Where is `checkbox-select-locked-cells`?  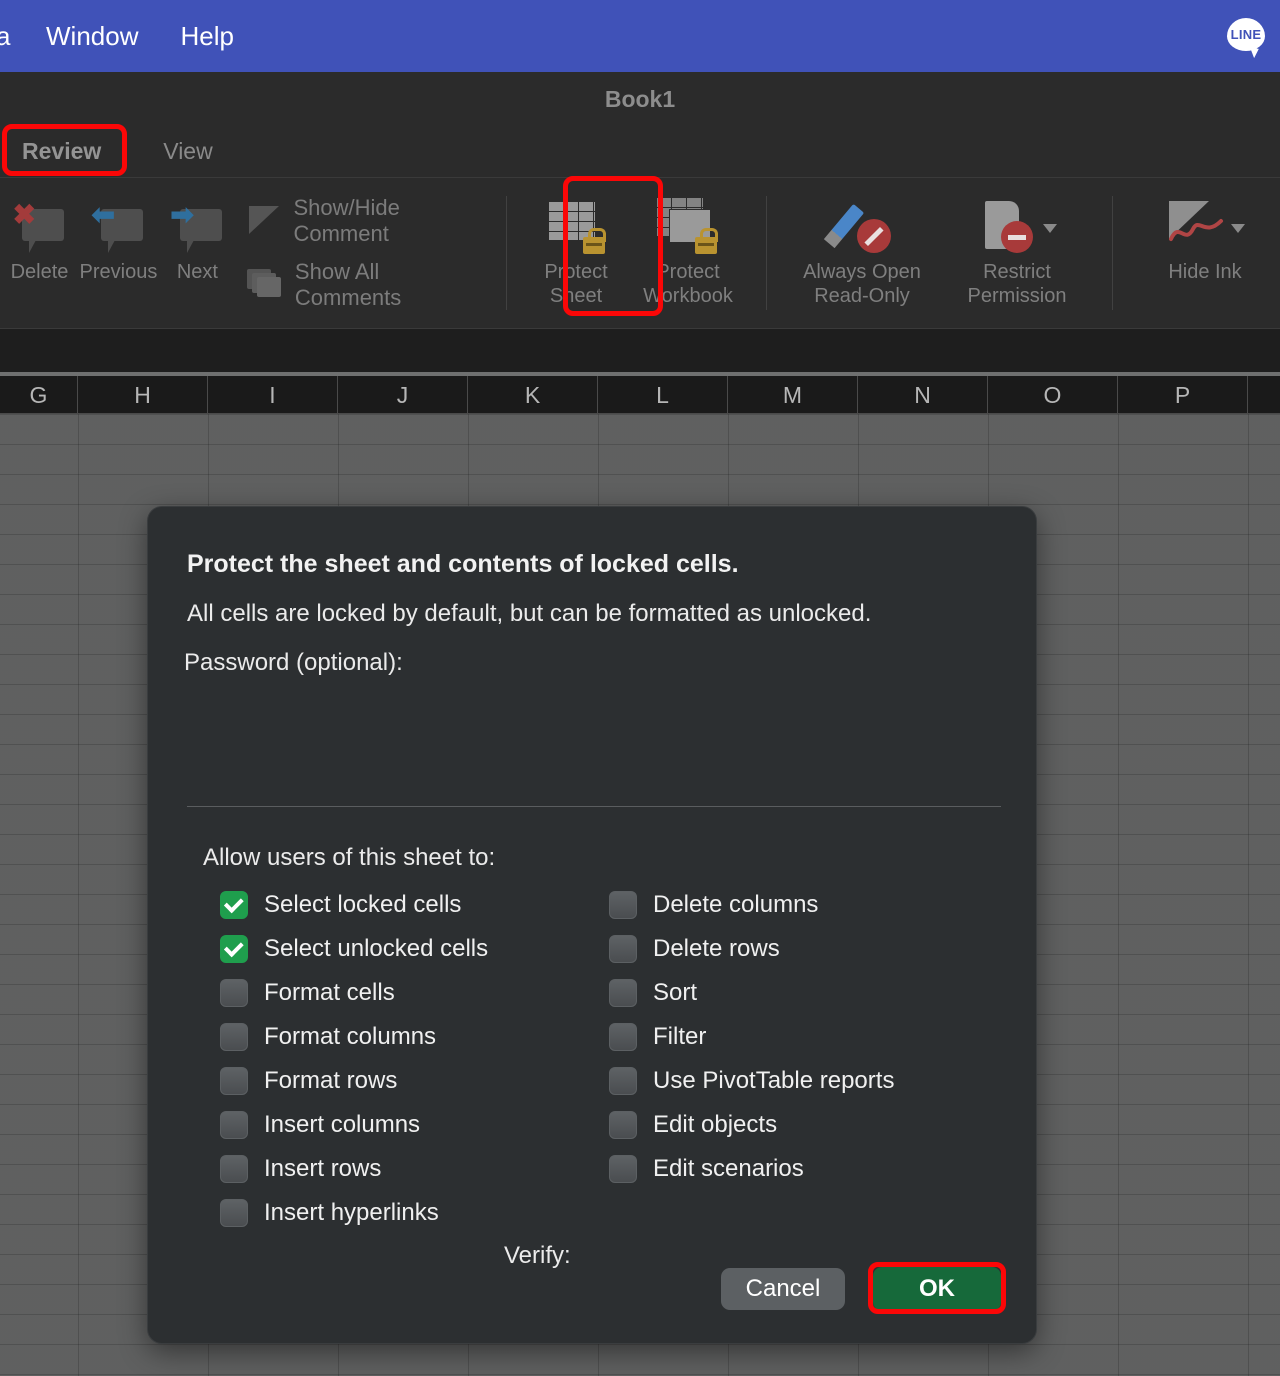 checkbox-select-locked-cells is located at coordinates (234, 905).